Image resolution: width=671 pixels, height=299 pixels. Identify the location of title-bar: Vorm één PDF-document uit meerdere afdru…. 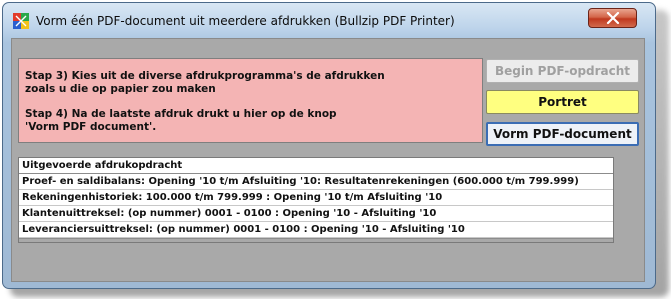
(329, 20).